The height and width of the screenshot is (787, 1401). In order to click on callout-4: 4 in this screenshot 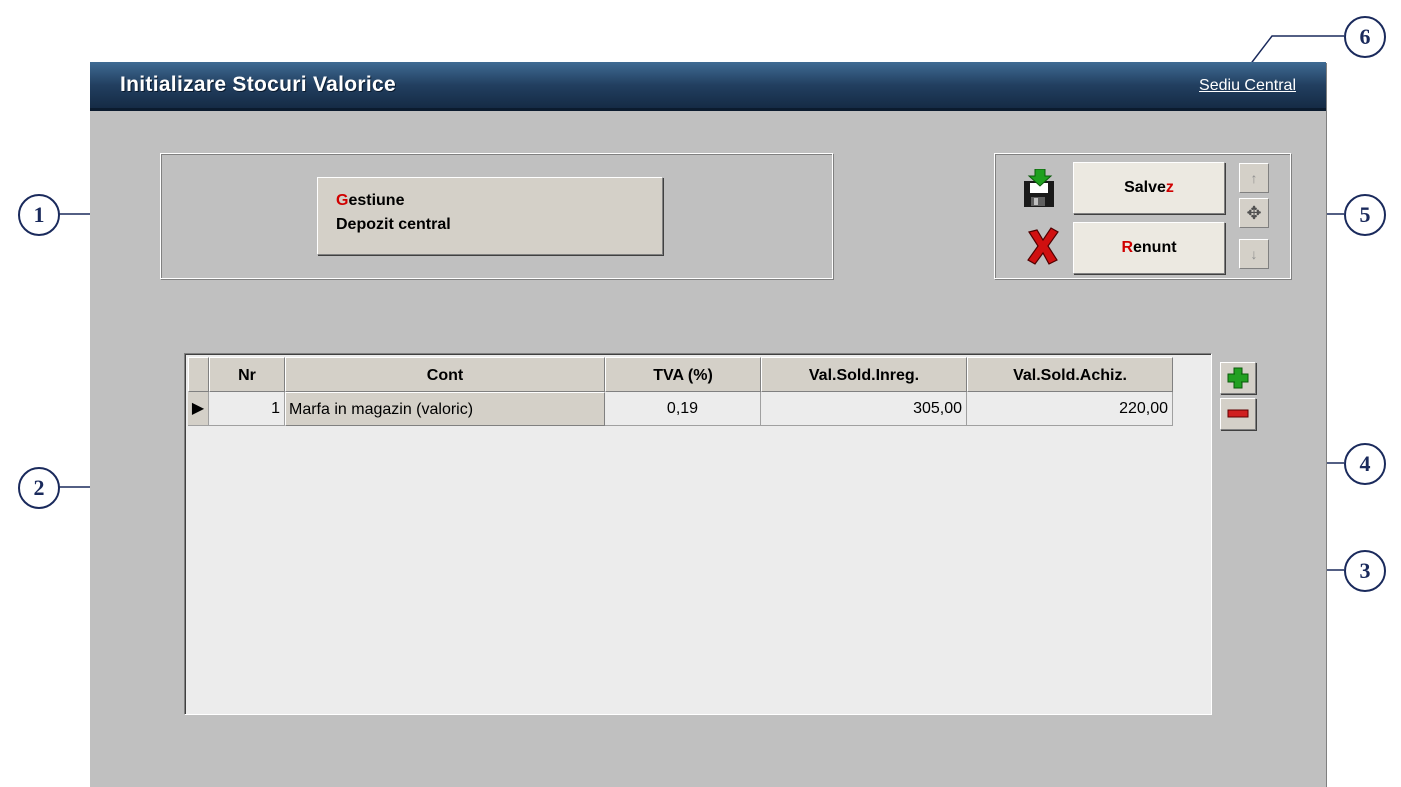, I will do `click(1365, 464)`.